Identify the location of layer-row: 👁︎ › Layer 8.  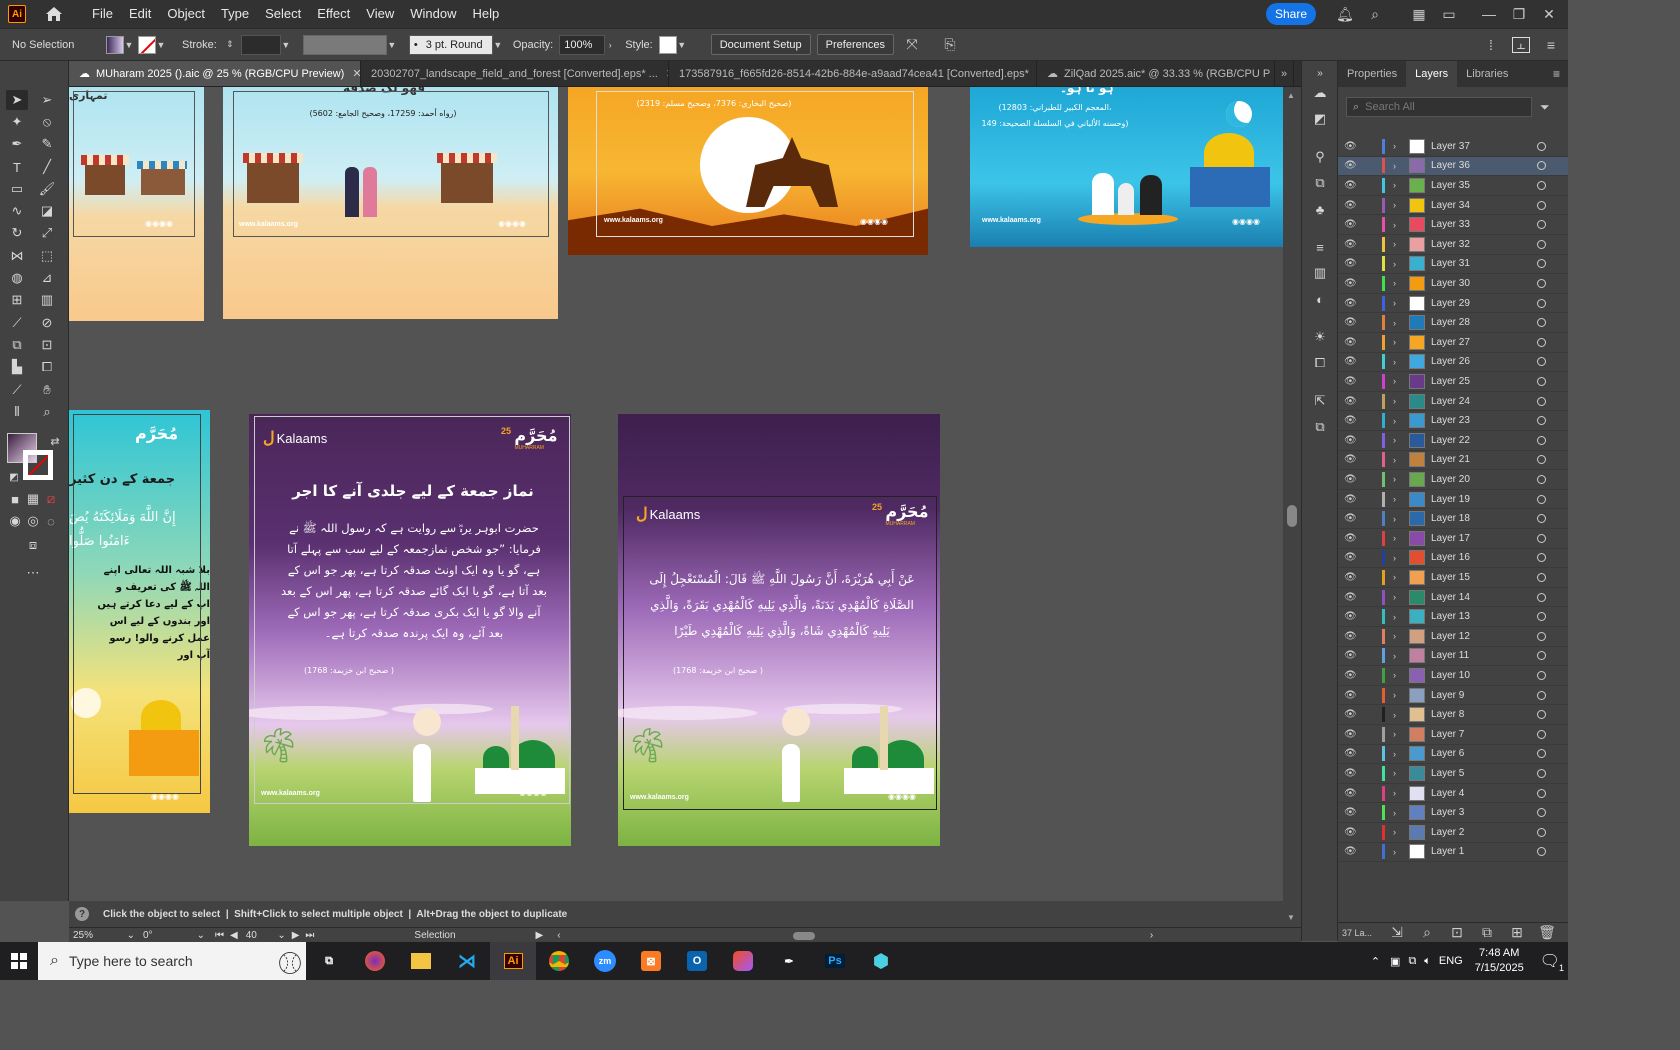
(1453, 715).